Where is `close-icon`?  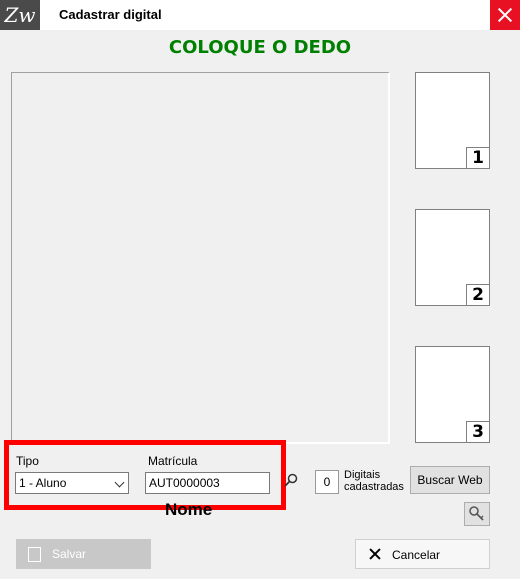
close-icon is located at coordinates (505, 15).